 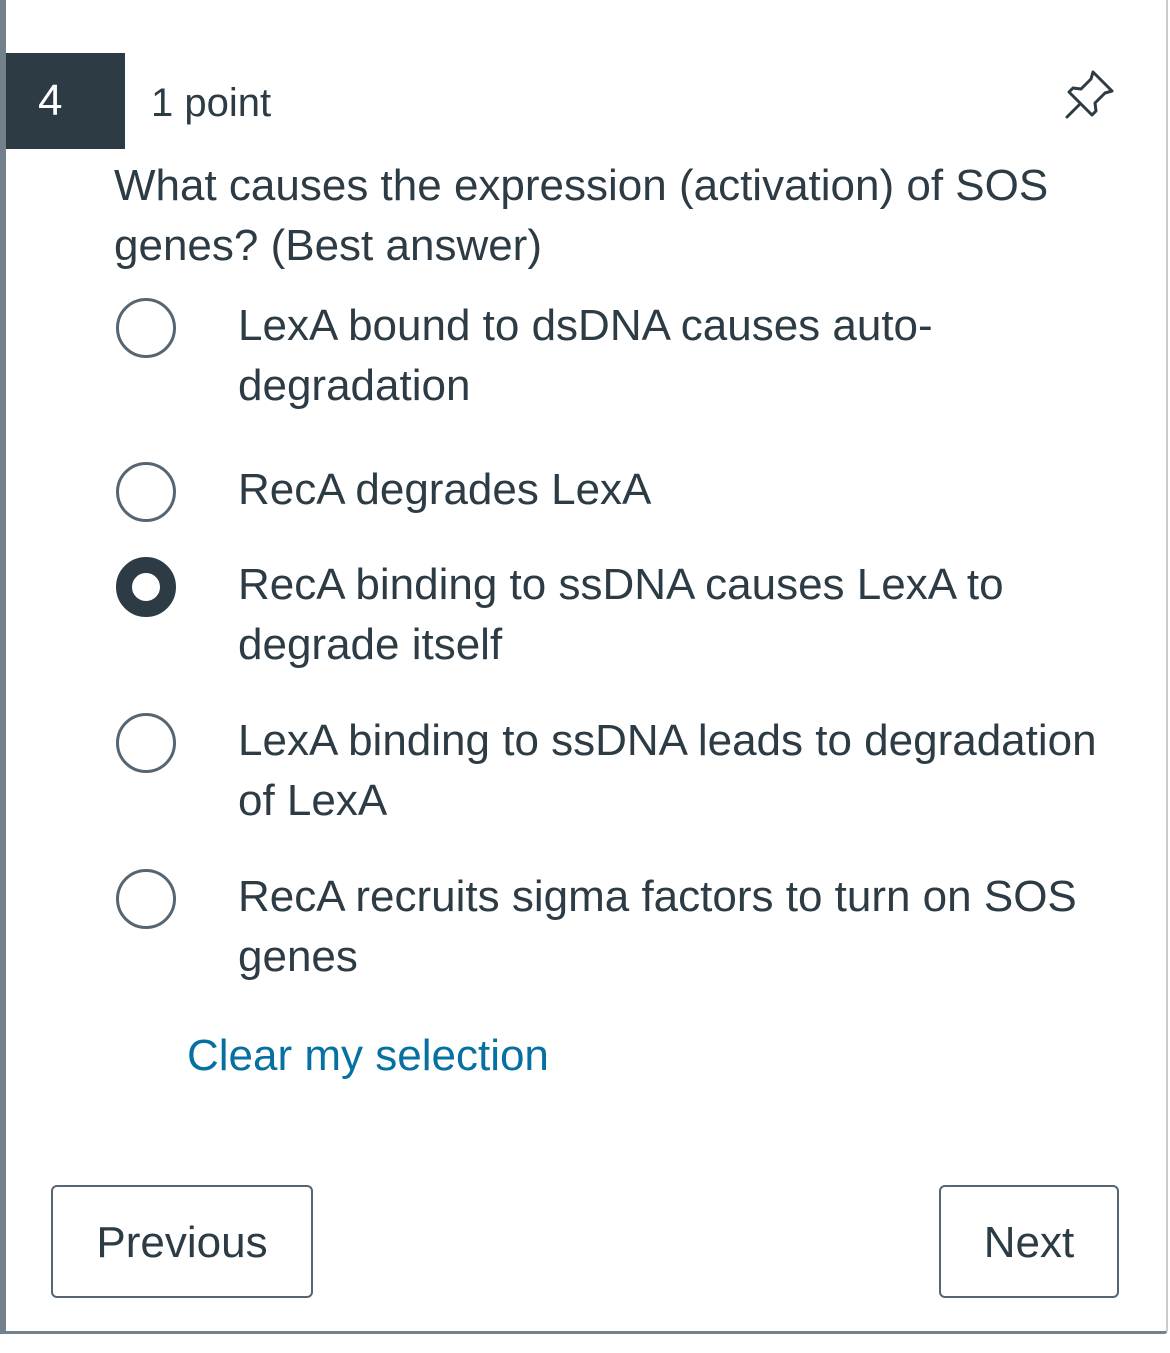 What do you see at coordinates (211, 103) in the screenshot?
I see `question-points: 1 point` at bounding box center [211, 103].